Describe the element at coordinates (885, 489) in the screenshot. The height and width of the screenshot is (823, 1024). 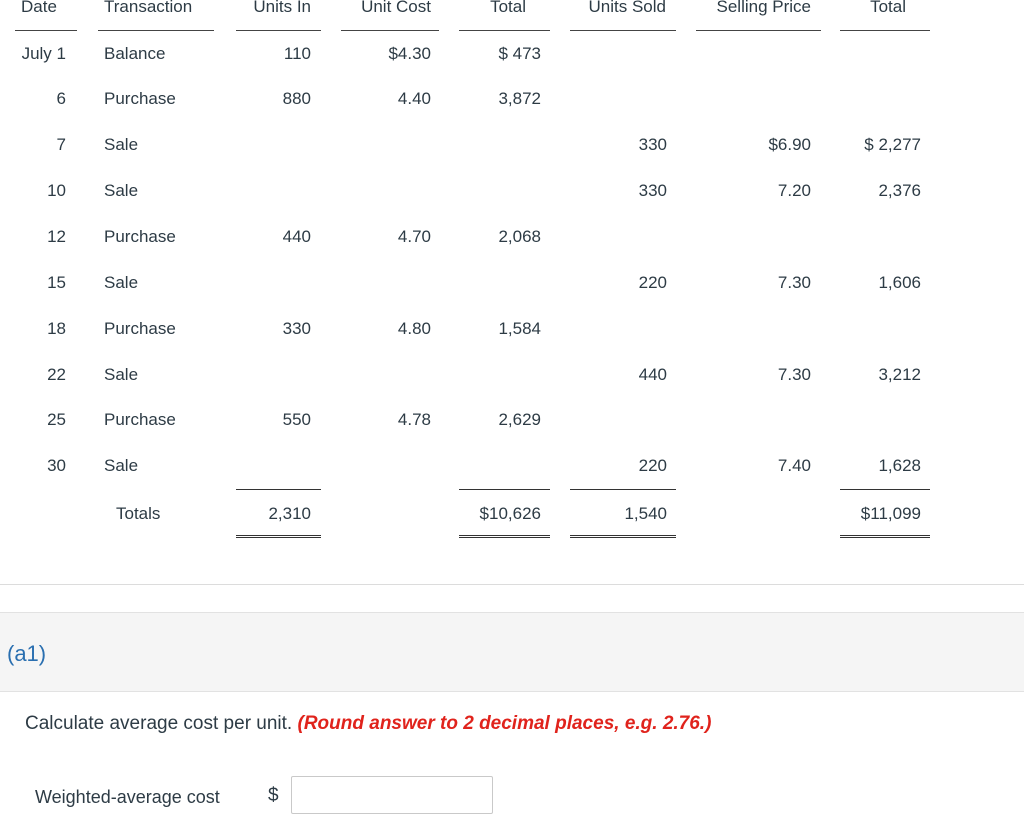
I see `sales-total-subtotal-rule` at that location.